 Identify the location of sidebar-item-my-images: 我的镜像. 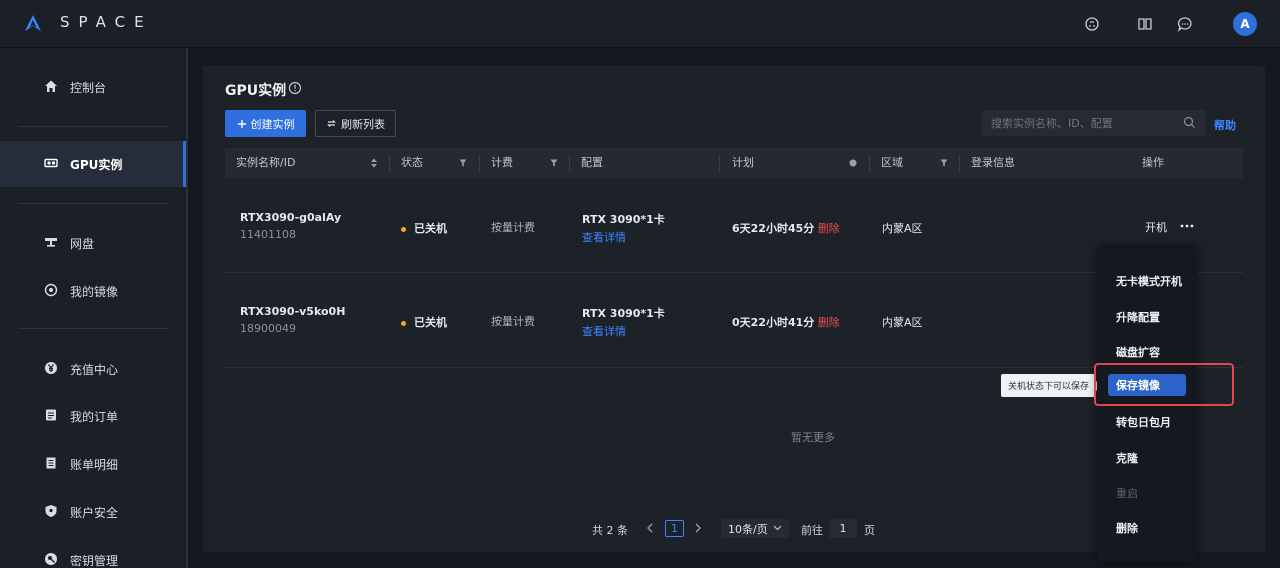
(93, 291).